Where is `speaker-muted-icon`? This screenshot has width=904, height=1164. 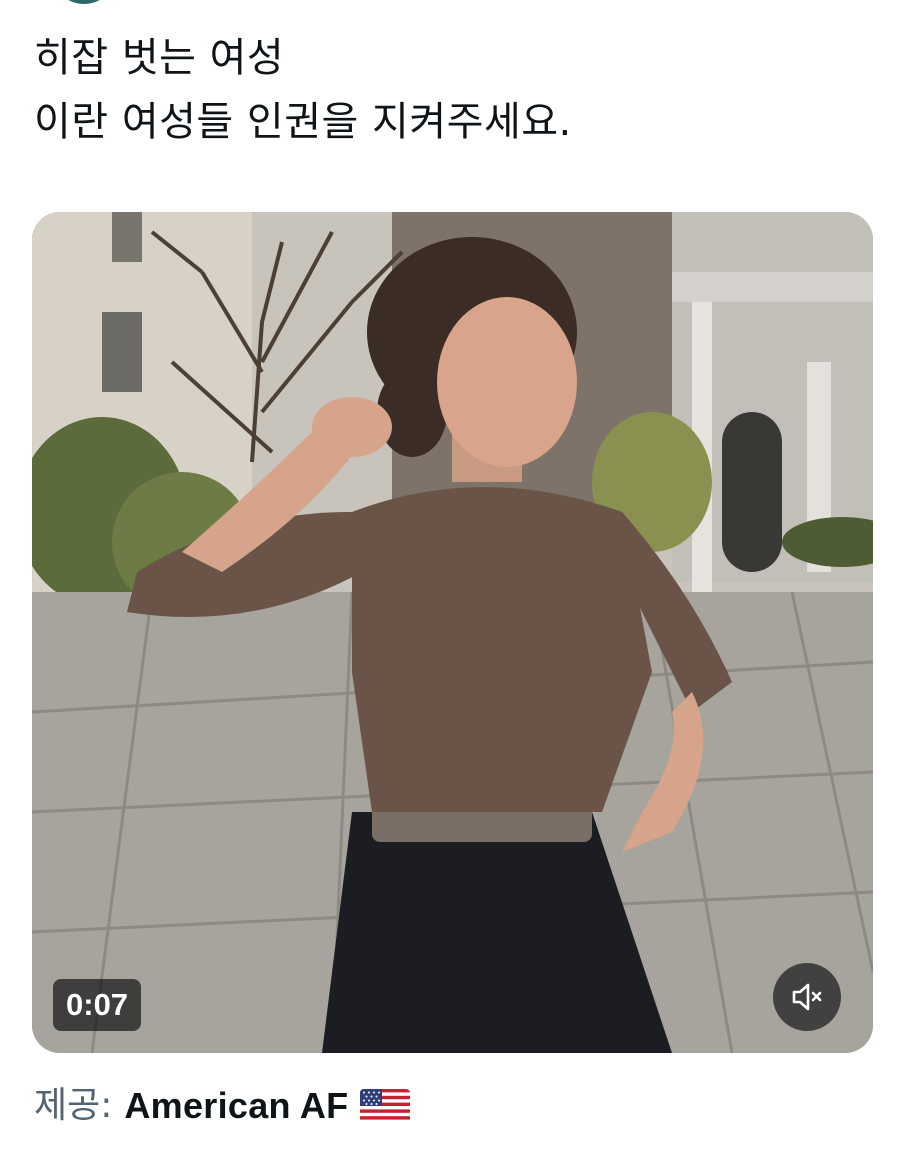 speaker-muted-icon is located at coordinates (807, 997).